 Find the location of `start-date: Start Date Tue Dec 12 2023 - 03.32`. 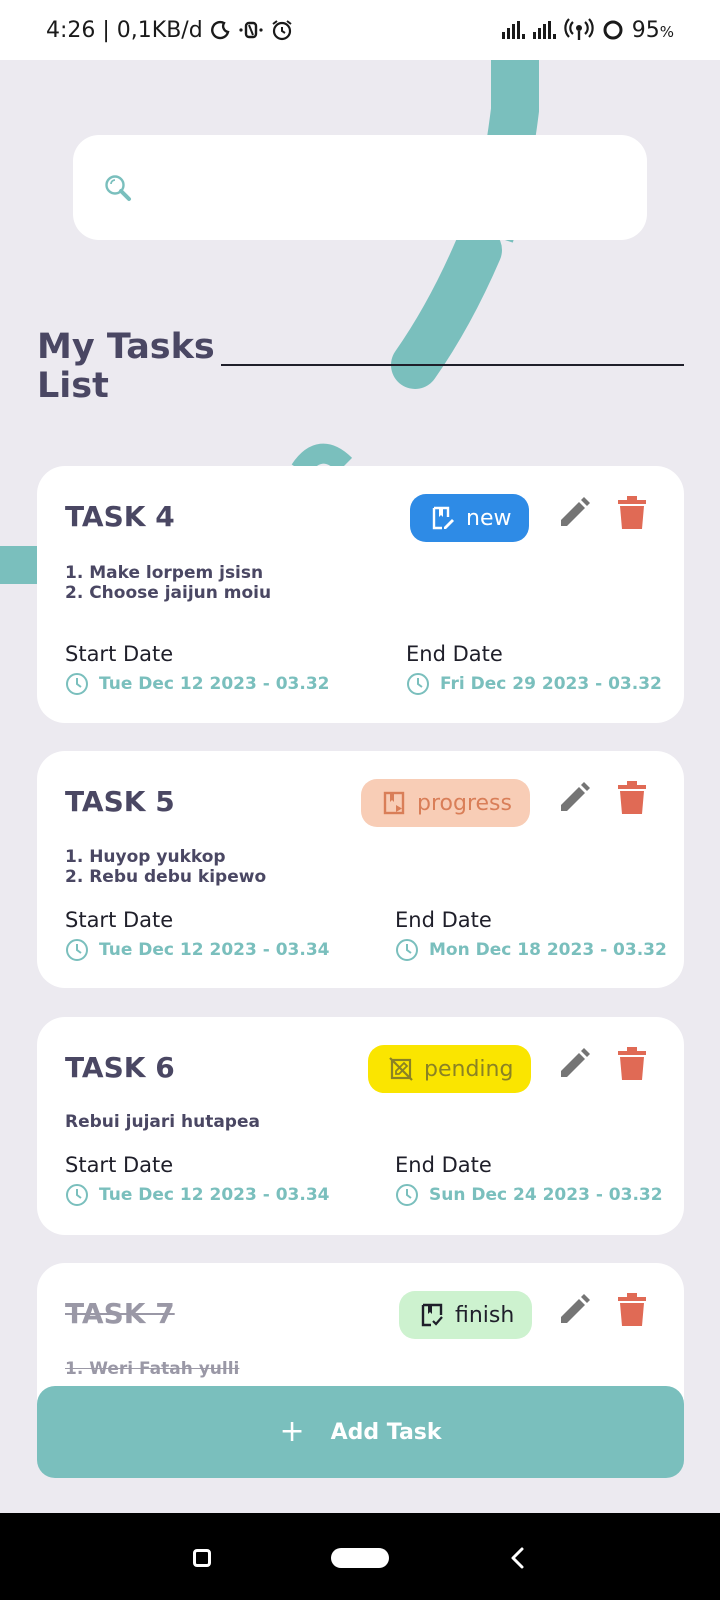

start-date: Start Date Tue Dec 12 2023 - 03.32 is located at coordinates (197, 669).